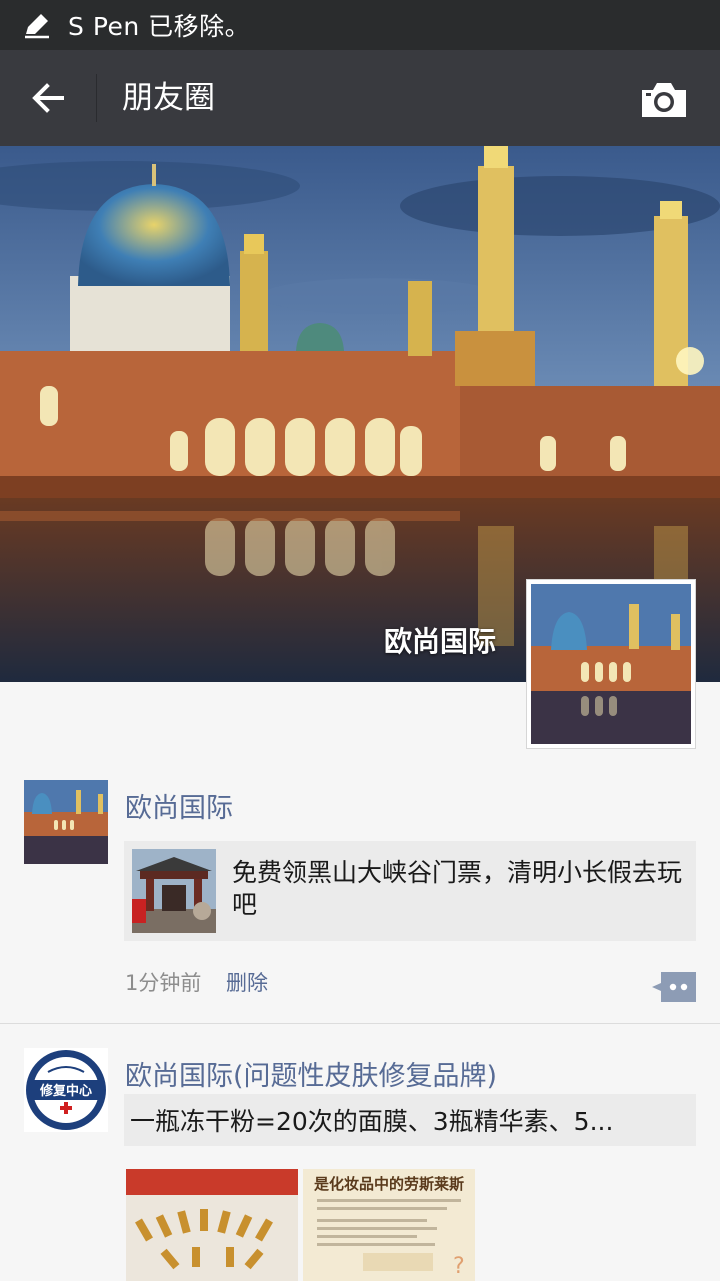  I want to click on ad-poster-headline: 是化妆品中的劳斯莱斯, so click(388, 1184).